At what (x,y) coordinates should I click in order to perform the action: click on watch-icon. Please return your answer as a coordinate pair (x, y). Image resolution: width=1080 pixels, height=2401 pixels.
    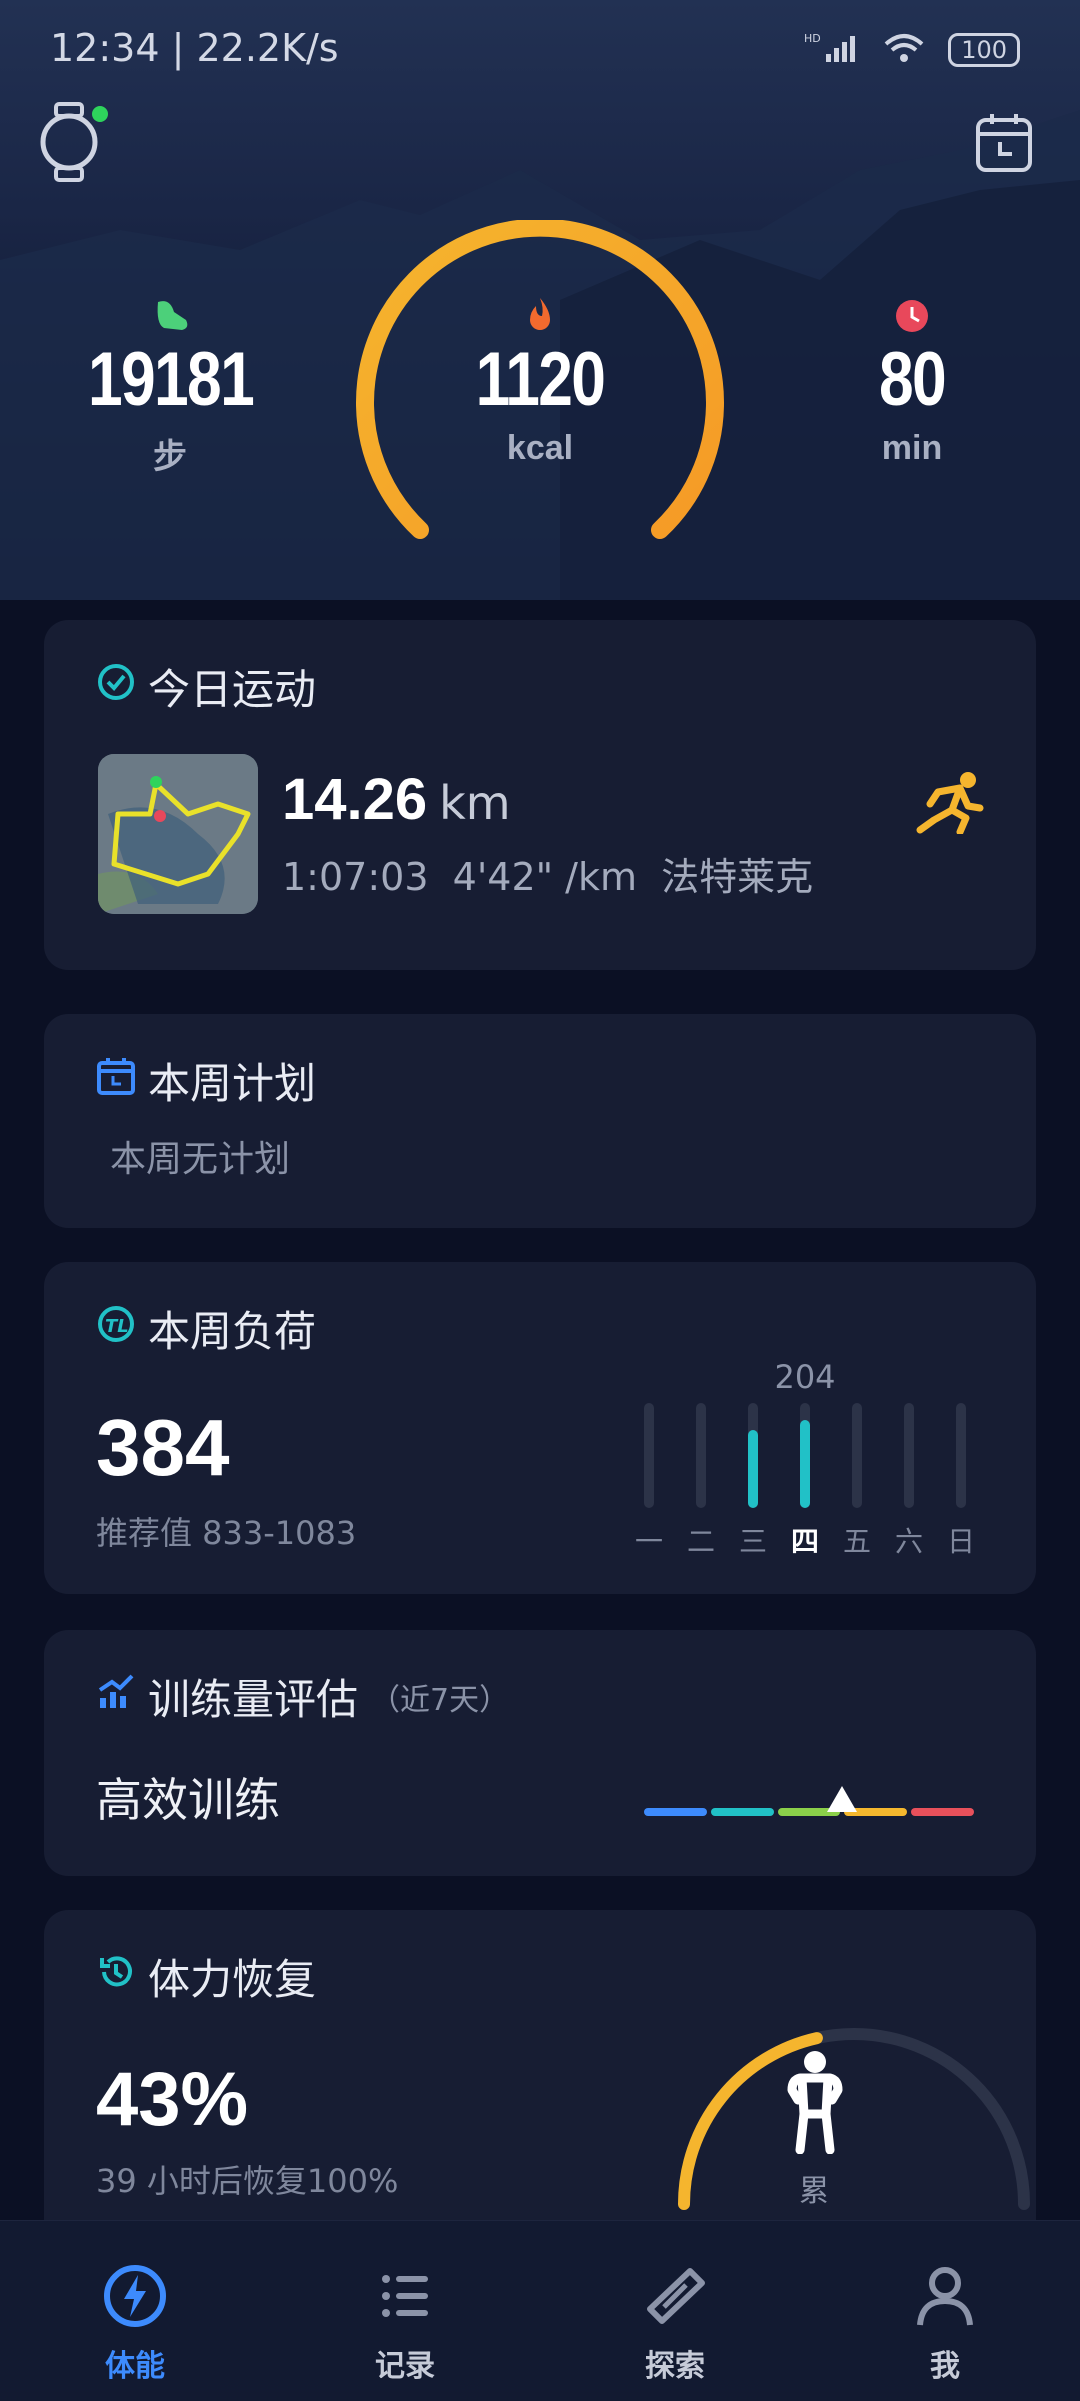
    Looking at the image, I should click on (73, 142).